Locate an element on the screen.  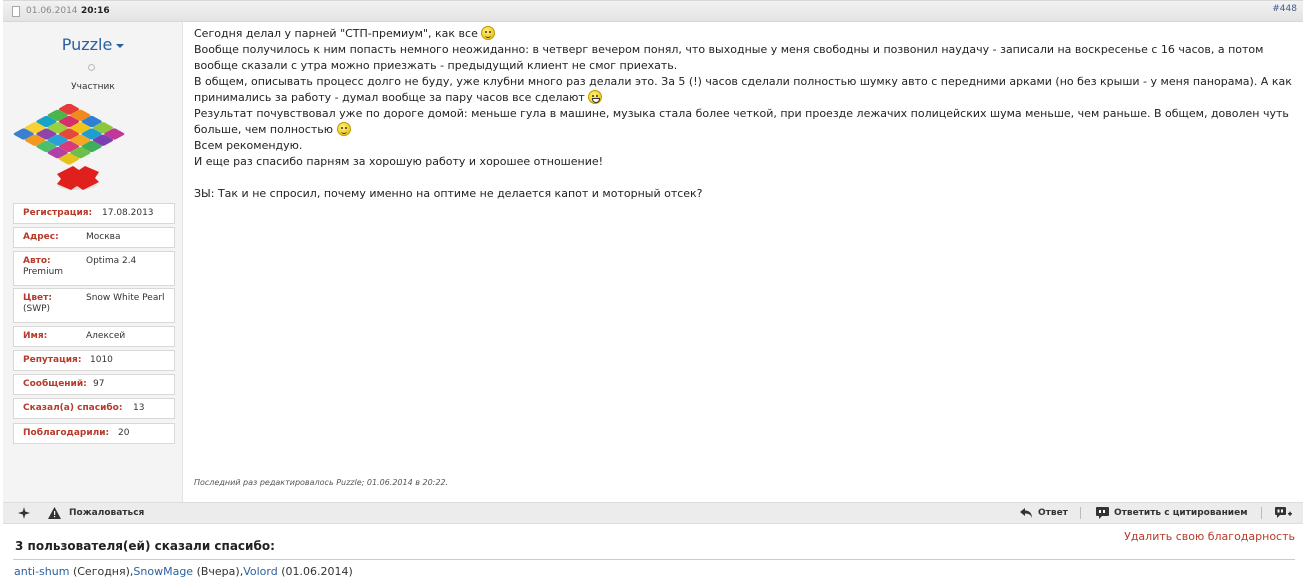
info-car: Авто: Optima 2.4 Premium is located at coordinates (94, 268).